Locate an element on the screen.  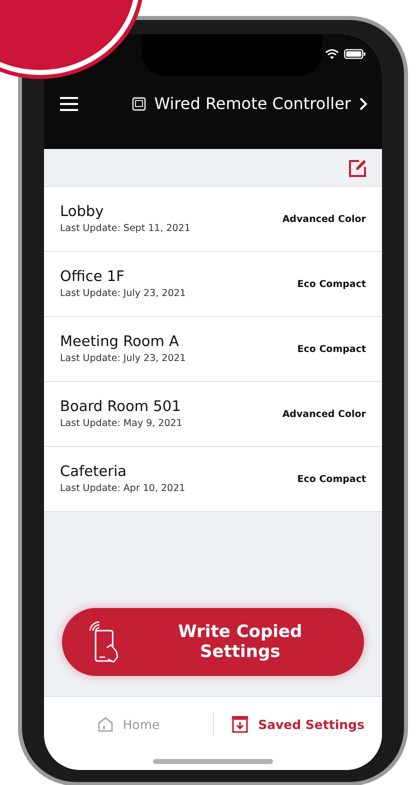
device-name: Meeting Room A is located at coordinates (120, 342).